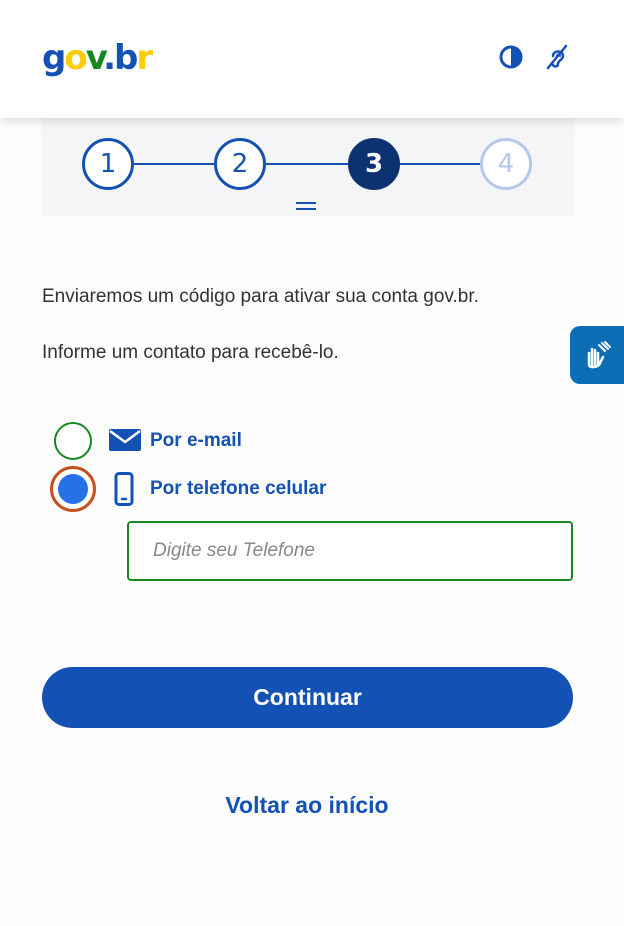 This screenshot has height=926, width=624. Describe the element at coordinates (95, 58) in the screenshot. I see `logo-letter-v: v` at that location.